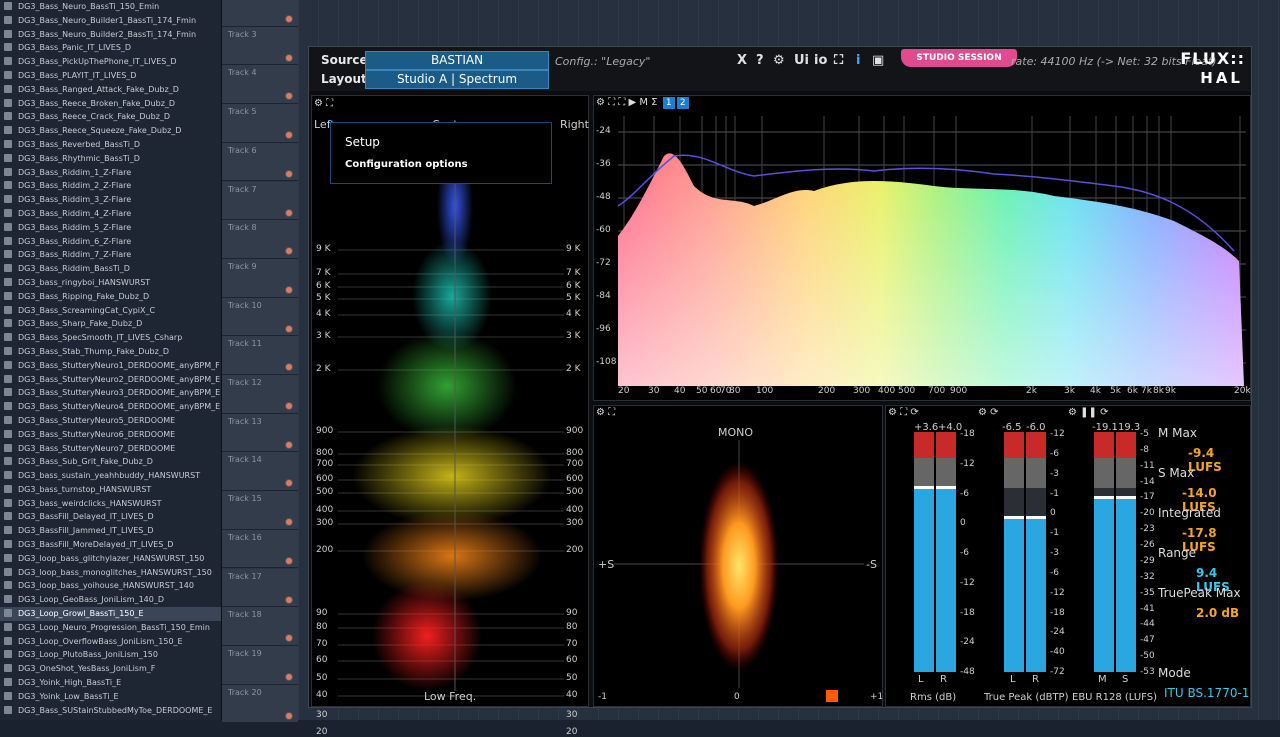 The height and width of the screenshot is (737, 1280). What do you see at coordinates (110, 311) in the screenshot?
I see `browser-item: DG3_Bass_ScreamingCat_CypiX_C` at bounding box center [110, 311].